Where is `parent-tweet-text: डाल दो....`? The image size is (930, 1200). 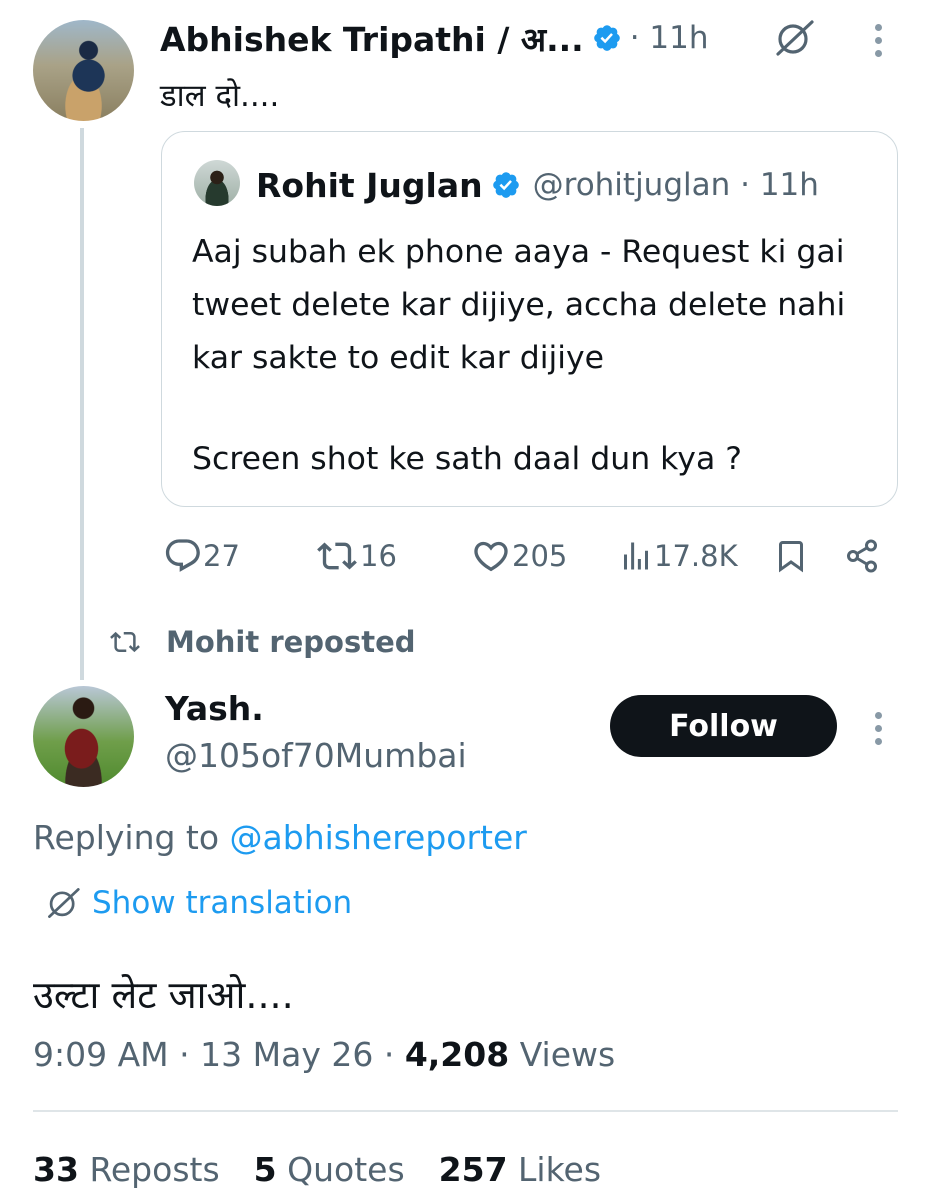 parent-tweet-text: डाल दो.... is located at coordinates (220, 96).